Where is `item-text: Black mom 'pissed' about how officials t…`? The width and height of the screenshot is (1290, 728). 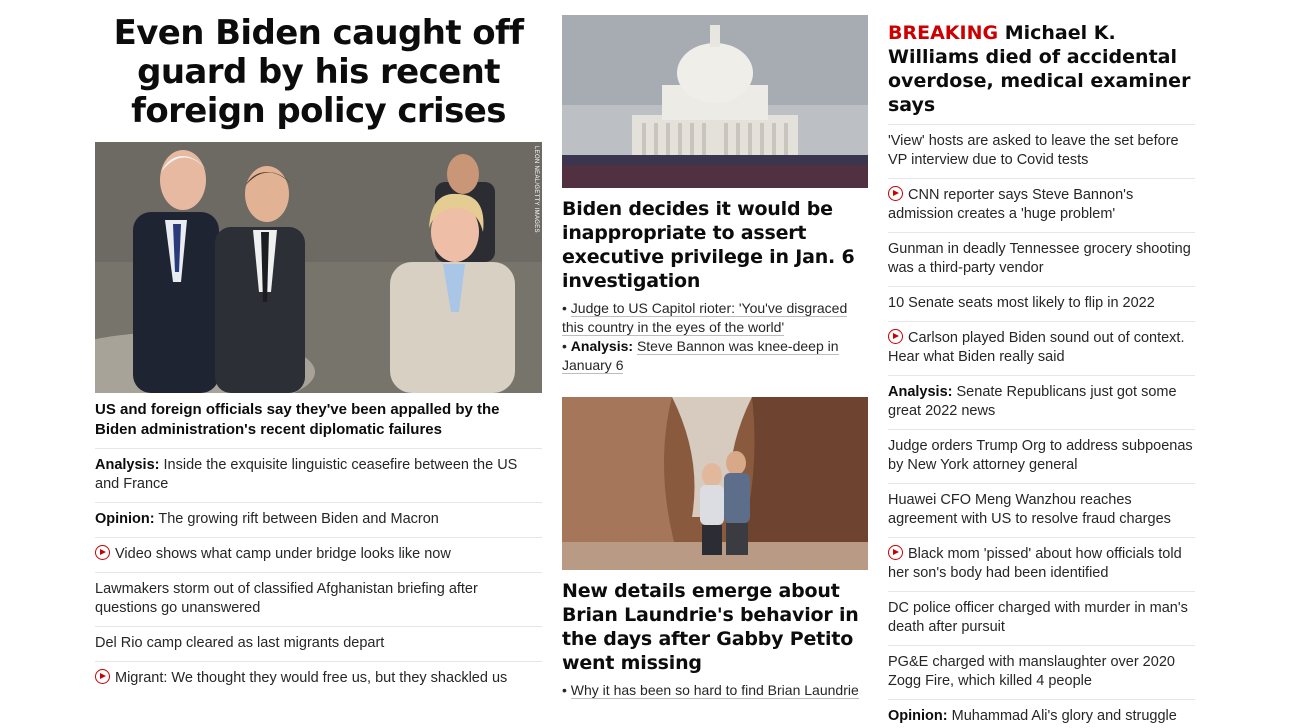 item-text: Black mom 'pissed' about how officials t… is located at coordinates (1035, 563).